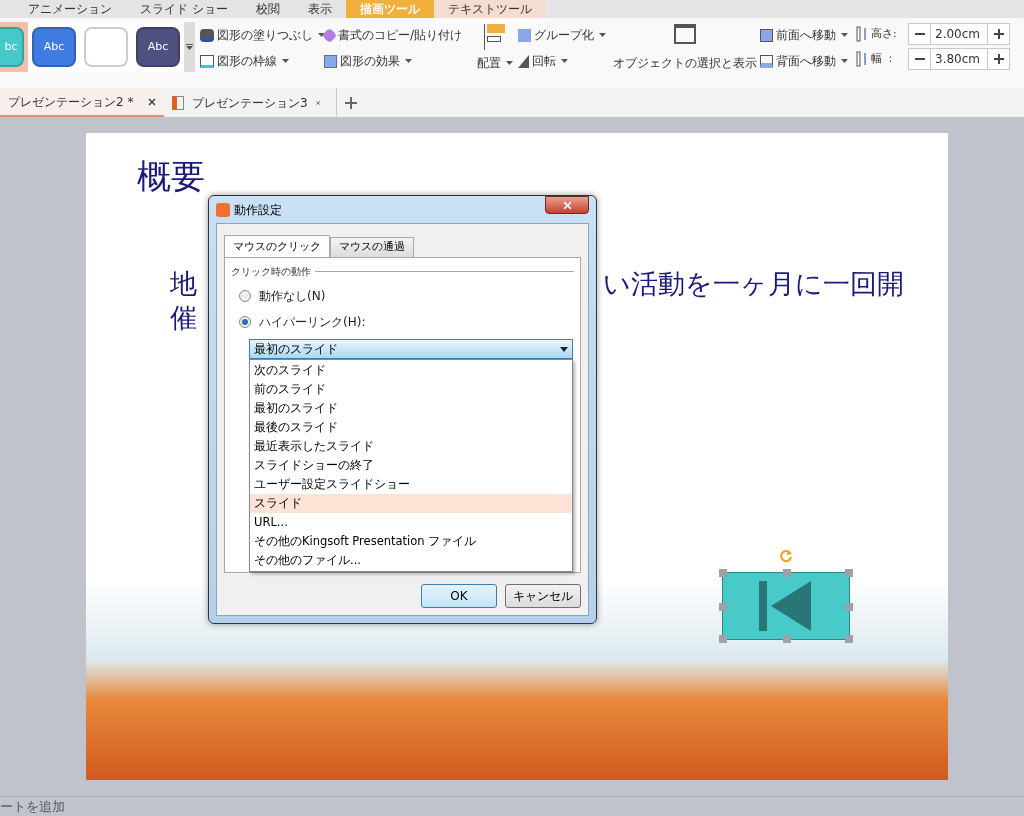 The height and width of the screenshot is (816, 1024). Describe the element at coordinates (411, 465) in the screenshot. I see `dropdown-option: スライドショーの終了` at that location.